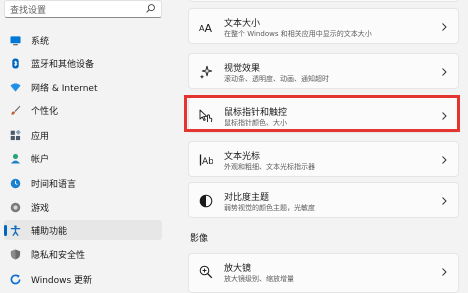  I want to click on sidebar-item-label: 蓝牙和其他设备, so click(63, 65).